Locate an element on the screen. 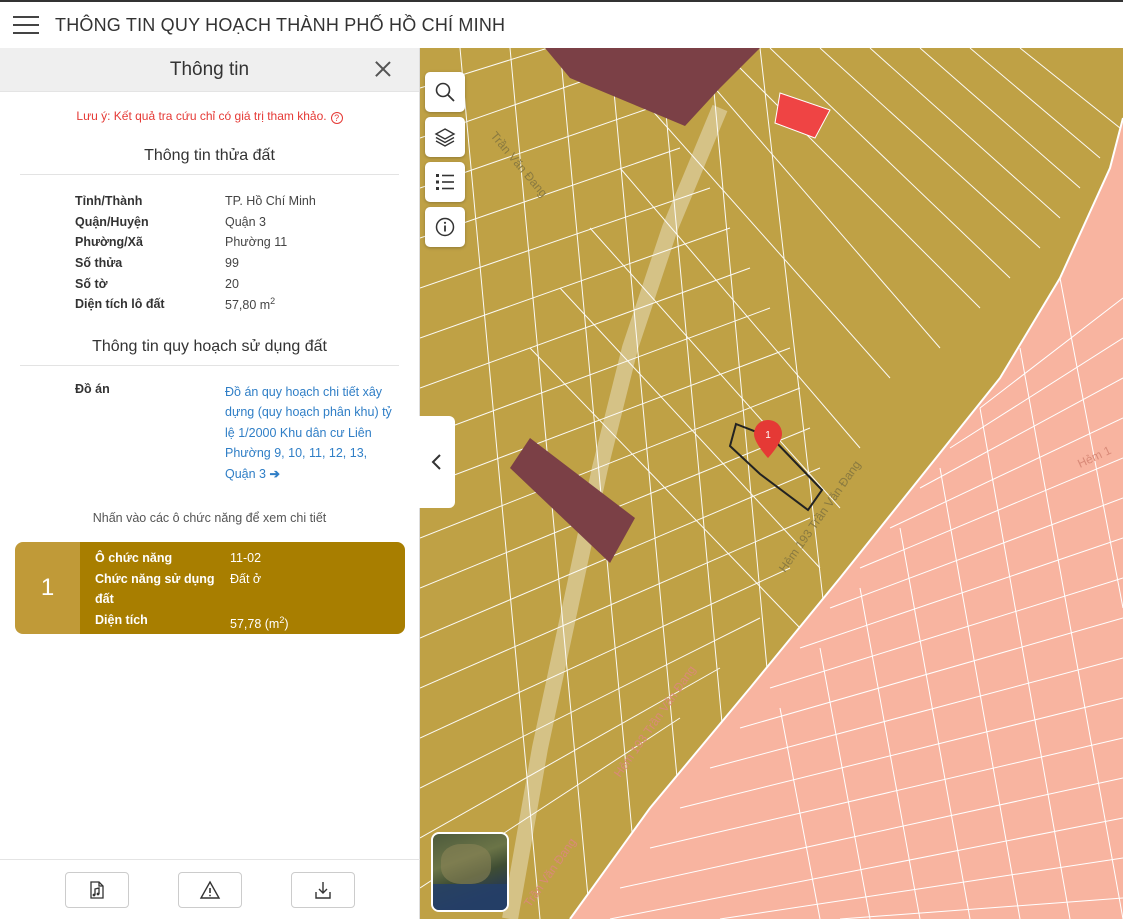 This screenshot has height=919, width=1123. search-icon is located at coordinates (445, 92).